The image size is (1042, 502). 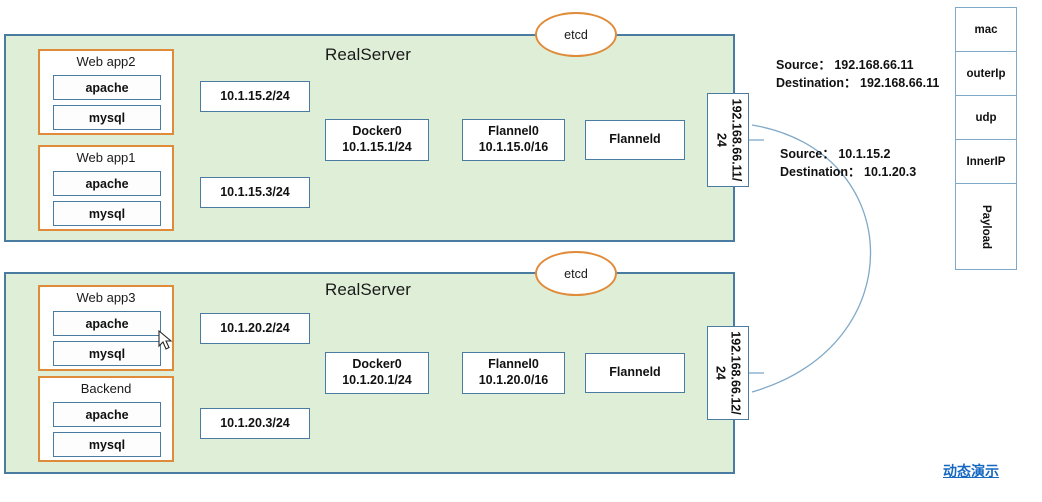 What do you see at coordinates (986, 118) in the screenshot?
I see `packet-layer-udp: udp` at bounding box center [986, 118].